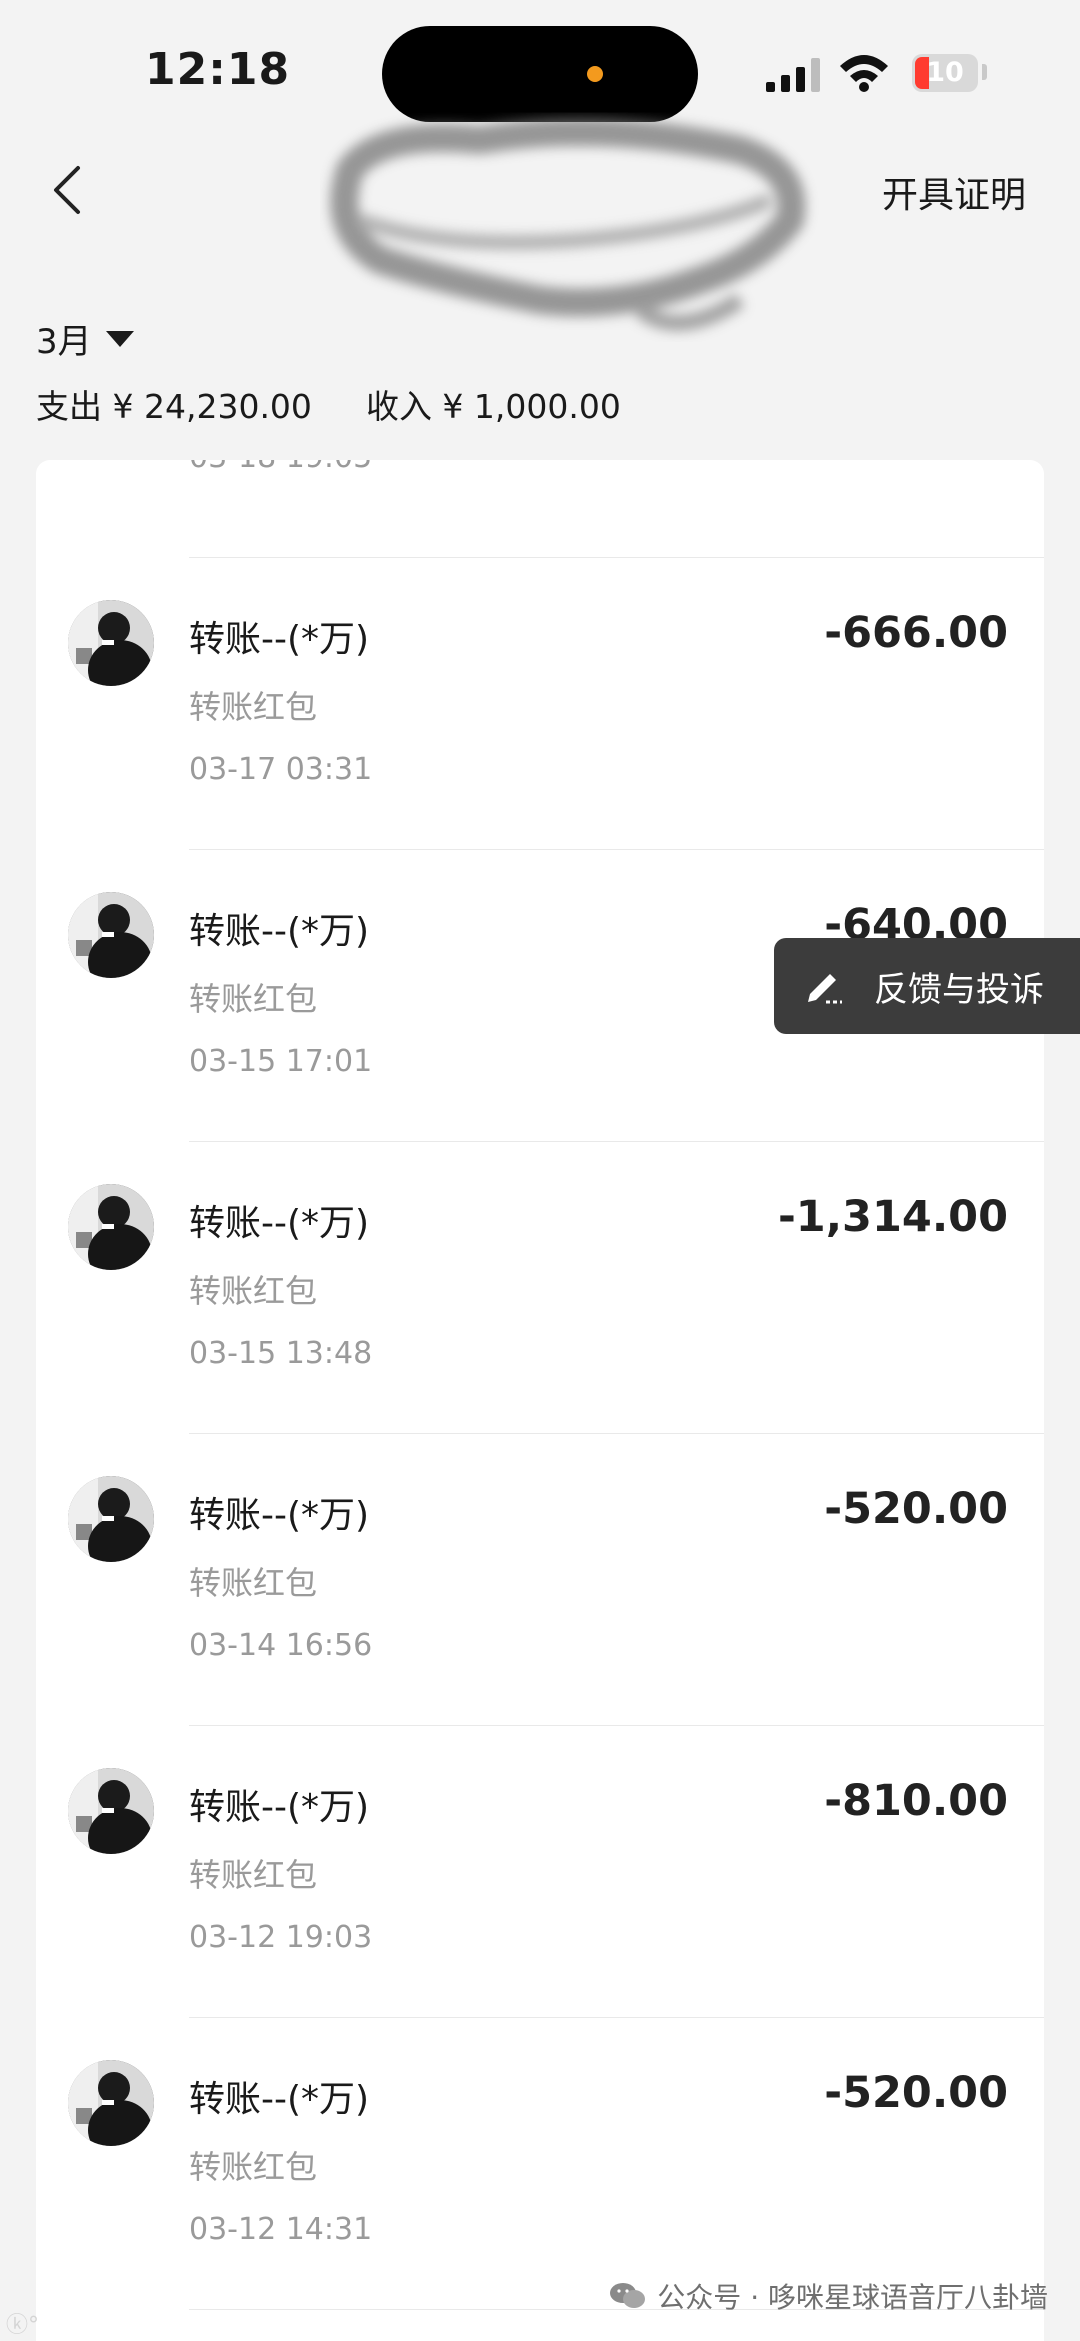 The height and width of the screenshot is (2341, 1080). I want to click on watermark-right: 公众号 · 哆咪星球语音厅八卦墙, so click(828, 2296).